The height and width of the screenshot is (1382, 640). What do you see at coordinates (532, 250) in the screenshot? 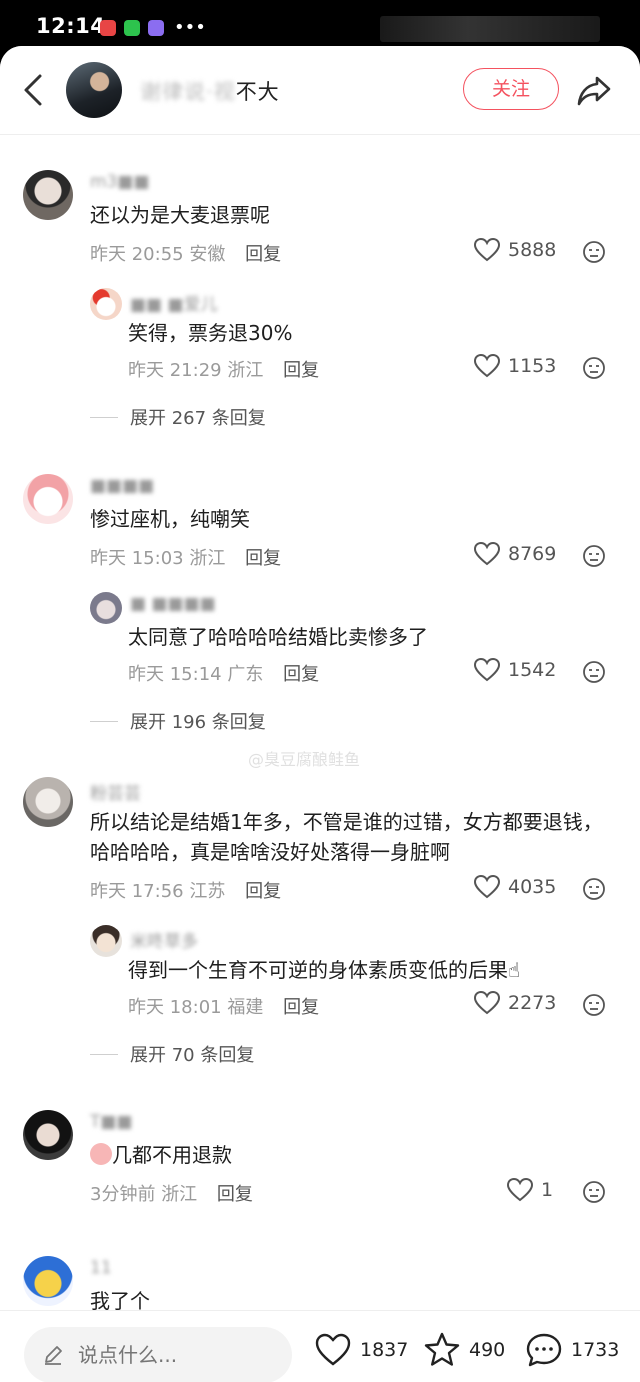
I see `like-count: 5888` at bounding box center [532, 250].